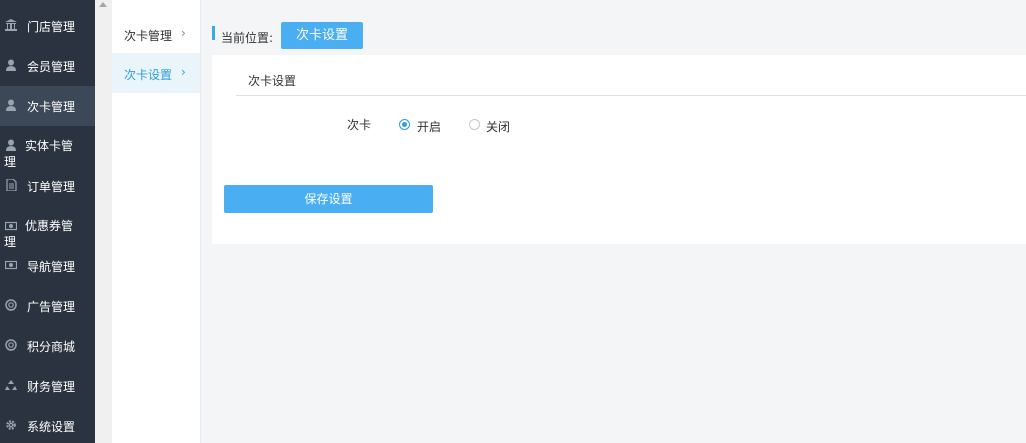 This screenshot has height=443, width=1026. I want to click on sidebar-item-points-mall: 积分商城, so click(47, 346).